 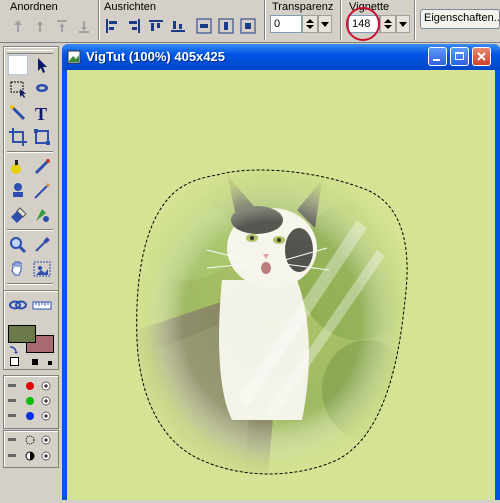 I want to click on magic-wand-icon, so click(x=18, y=113).